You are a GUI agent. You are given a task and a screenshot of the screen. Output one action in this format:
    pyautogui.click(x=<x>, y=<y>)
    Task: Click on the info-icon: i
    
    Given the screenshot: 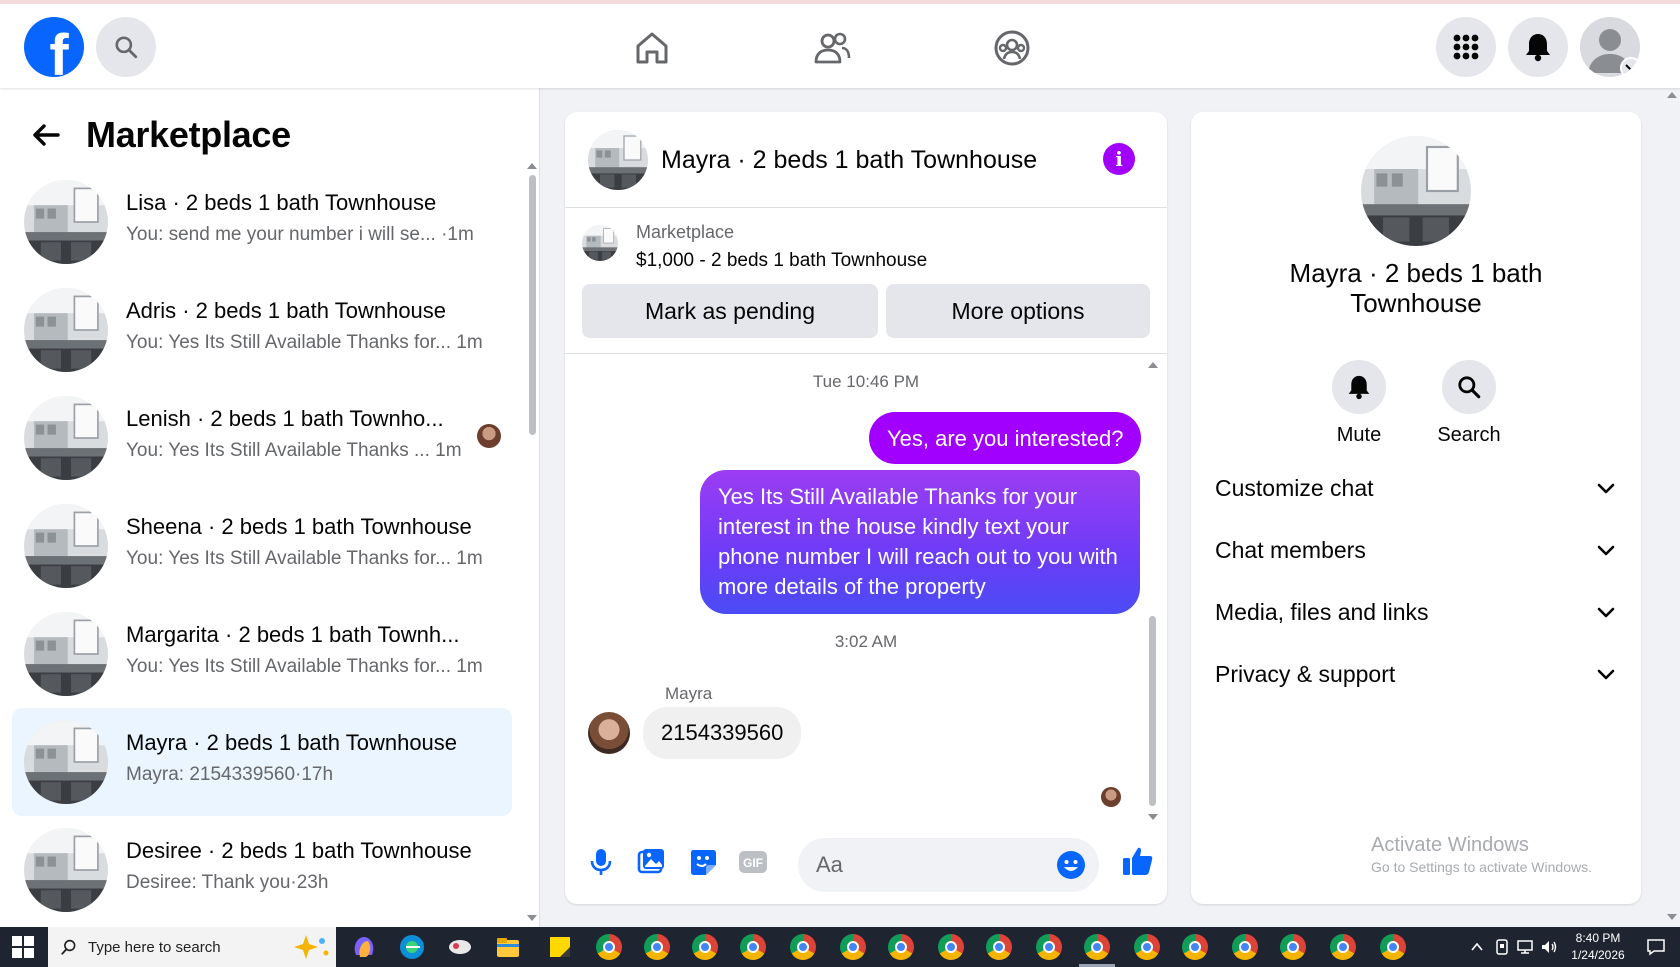 What is the action you would take?
    pyautogui.click(x=1119, y=159)
    